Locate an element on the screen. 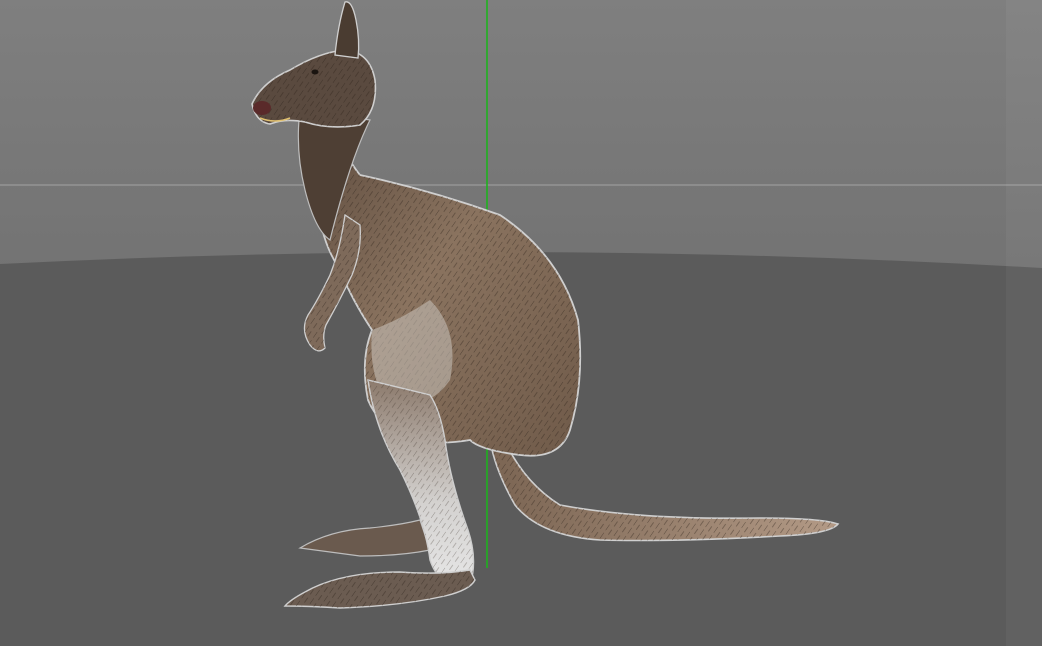 Image resolution: width=1042 pixels, height=646 pixels. kangaroo-nose is located at coordinates (262, 108).